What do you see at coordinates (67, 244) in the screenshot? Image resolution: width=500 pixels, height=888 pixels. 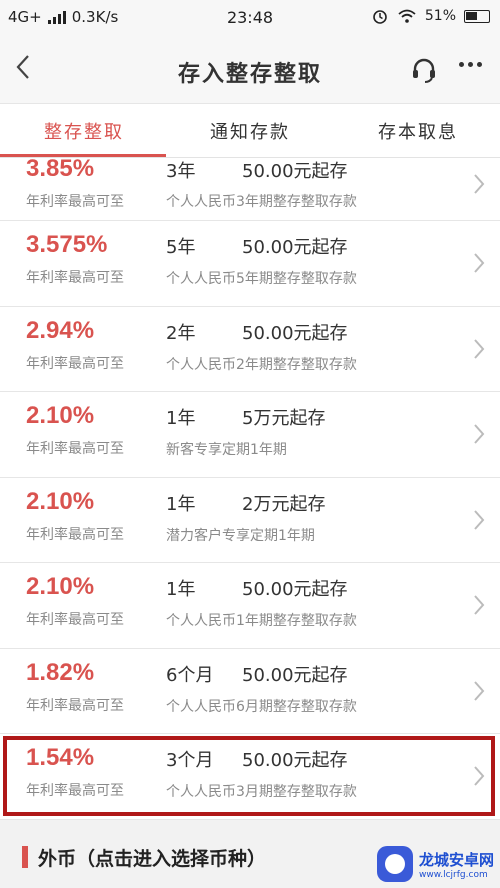 I see `rate-value: 3.575%` at bounding box center [67, 244].